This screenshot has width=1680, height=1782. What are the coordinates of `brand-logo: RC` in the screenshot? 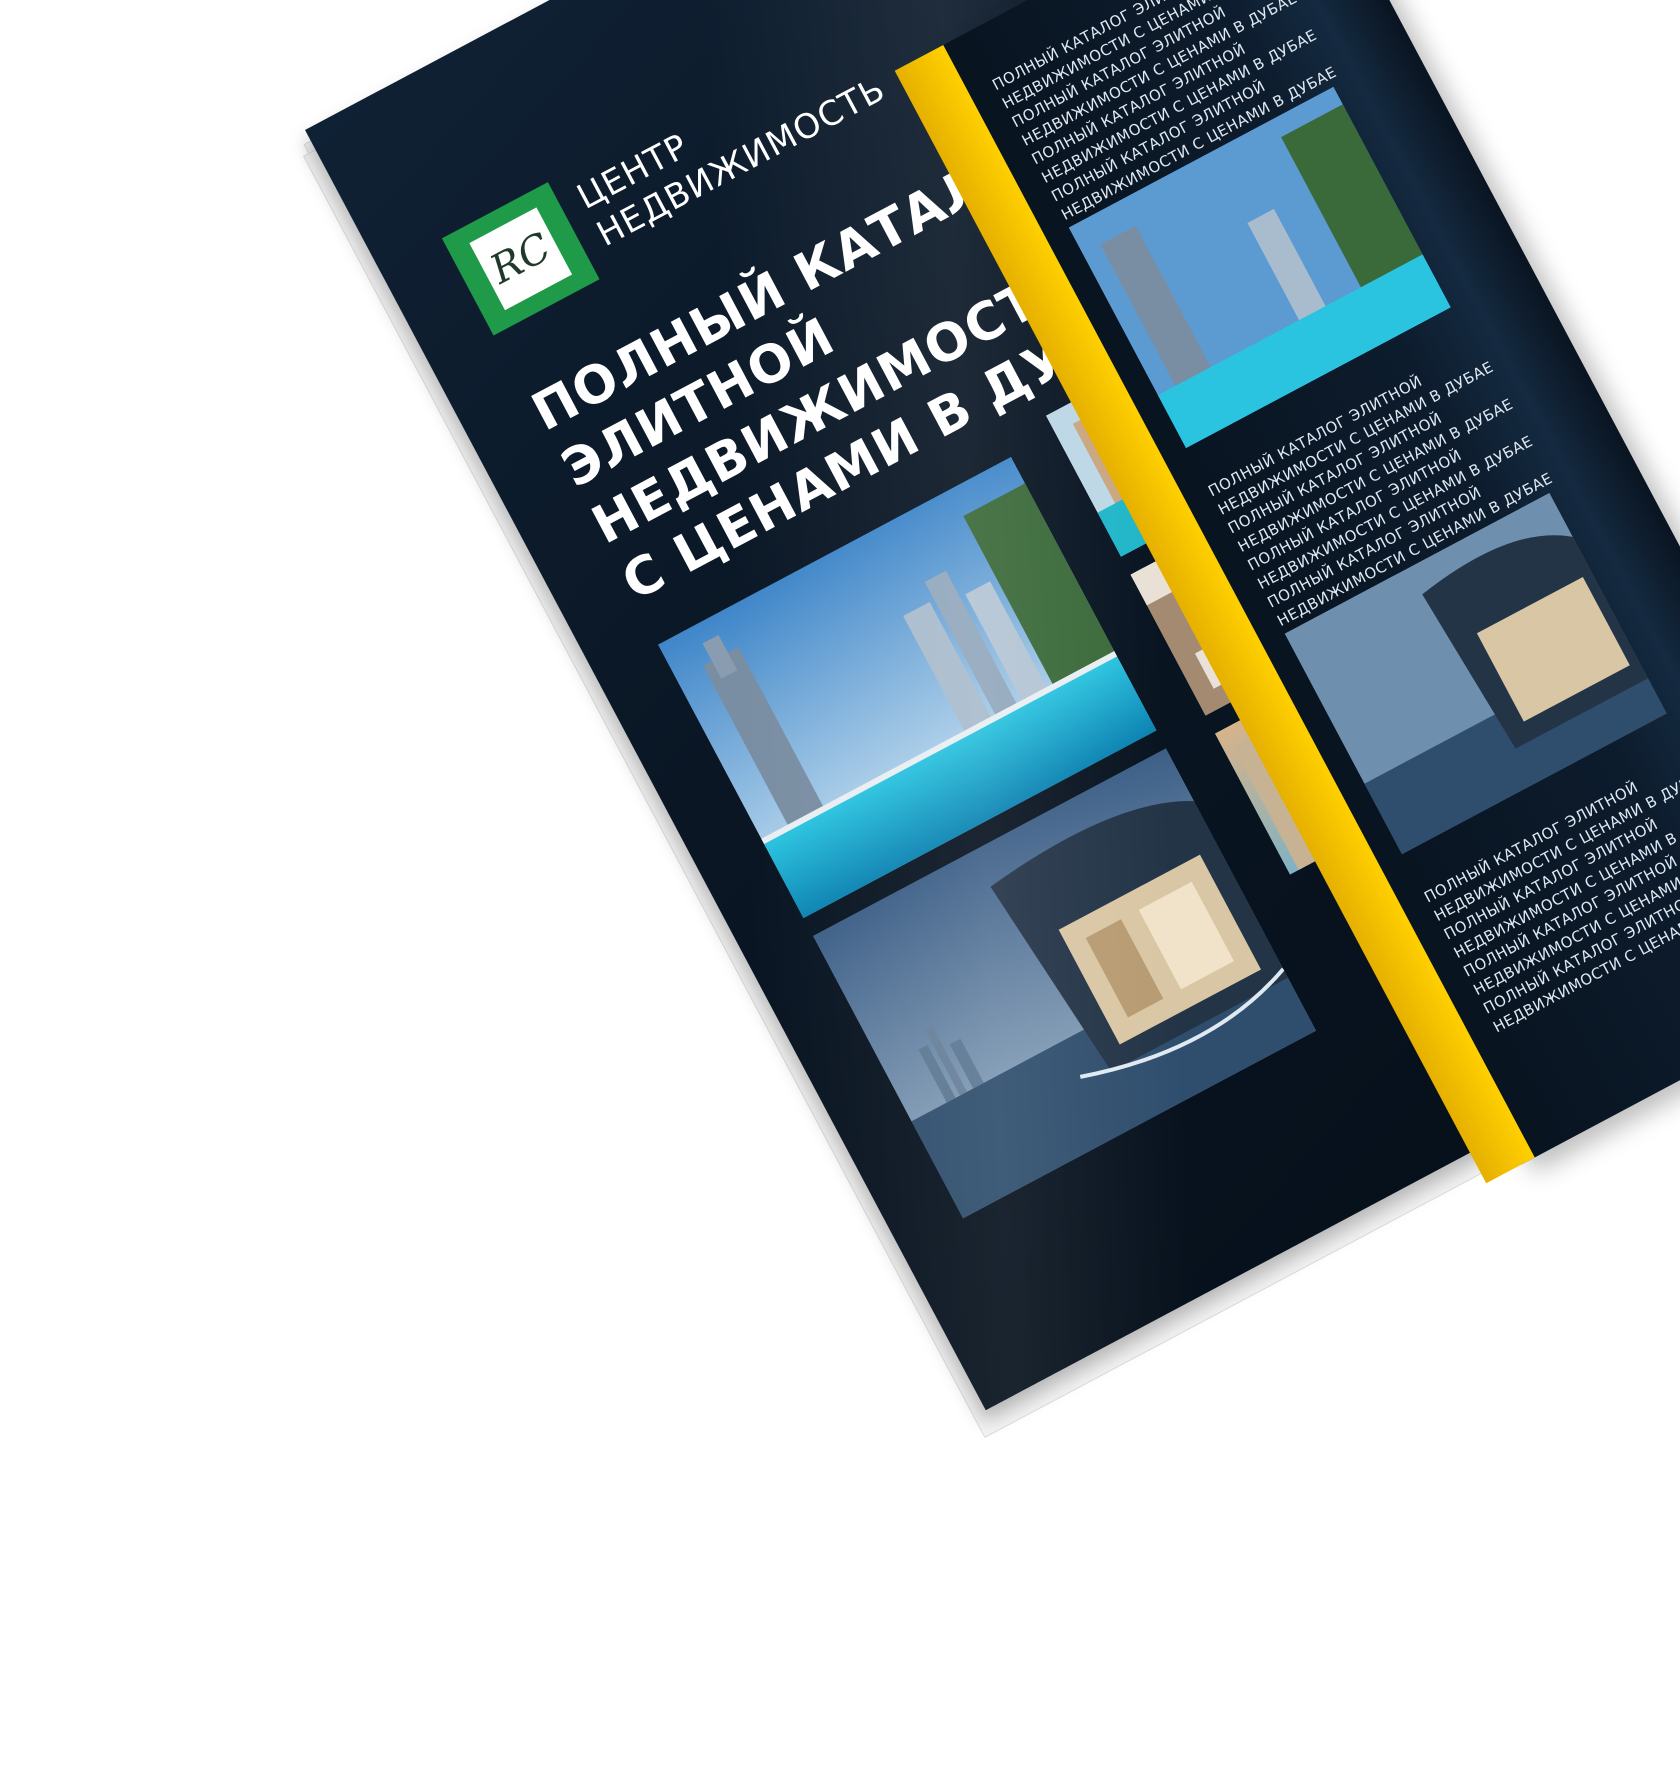 It's located at (520, 259).